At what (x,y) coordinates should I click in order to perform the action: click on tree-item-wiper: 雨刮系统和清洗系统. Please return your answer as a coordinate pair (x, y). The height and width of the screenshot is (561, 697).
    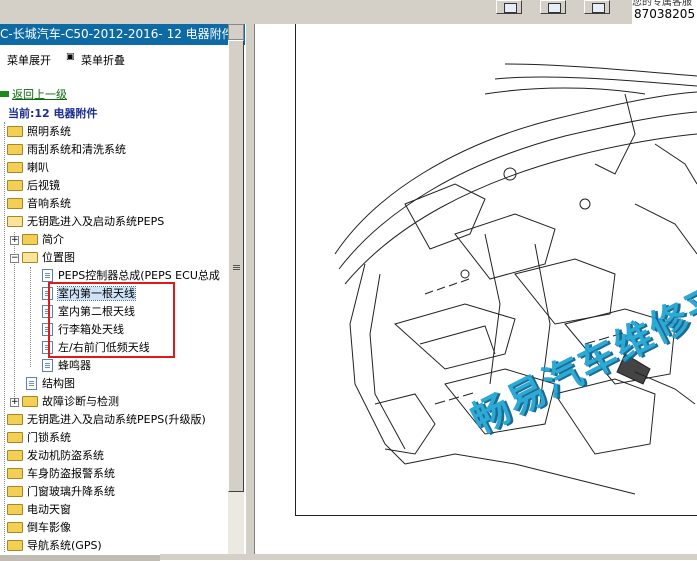
    Looking at the image, I should click on (66, 150).